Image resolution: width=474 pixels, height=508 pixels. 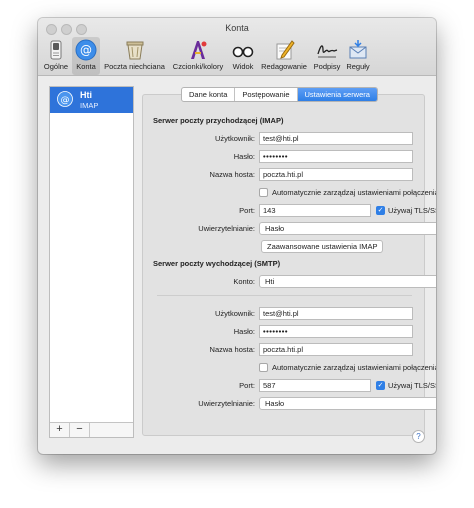 What do you see at coordinates (198, 66) in the screenshot?
I see `toolbar-label: Czcionki/kolory` at bounding box center [198, 66].